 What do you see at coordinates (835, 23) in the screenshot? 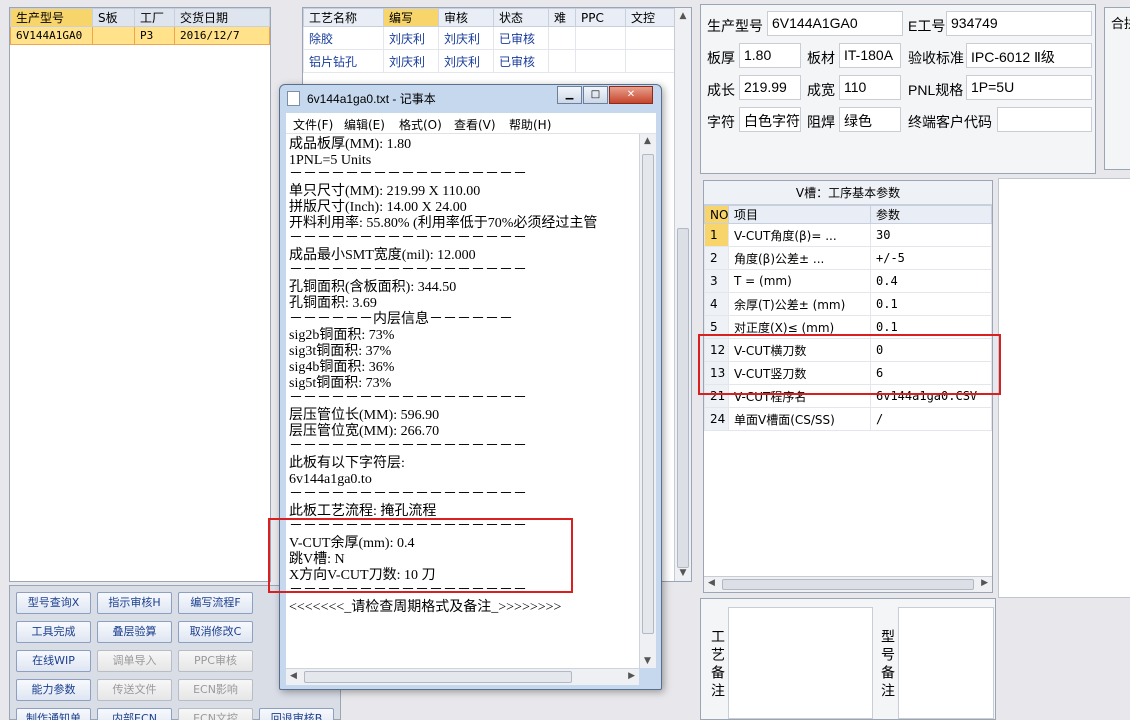
I see `model-field: 6V144A1GA0` at bounding box center [835, 23].